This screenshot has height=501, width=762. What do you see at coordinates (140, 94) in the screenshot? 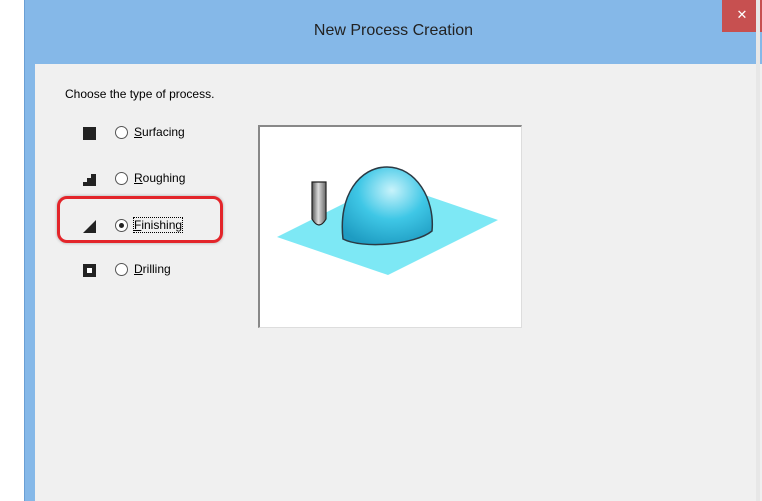
I see `instruction-text: Choose the type of process.` at bounding box center [140, 94].